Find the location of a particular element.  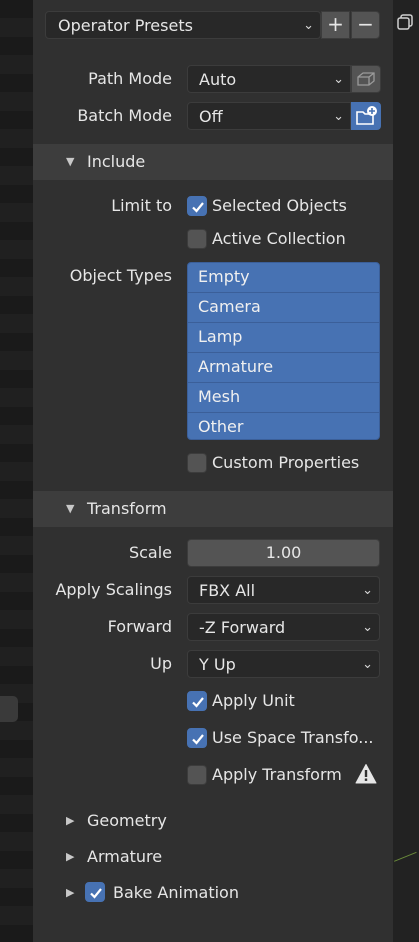

forward-dropdown: -Z Forward ⌄ is located at coordinates (283, 627).